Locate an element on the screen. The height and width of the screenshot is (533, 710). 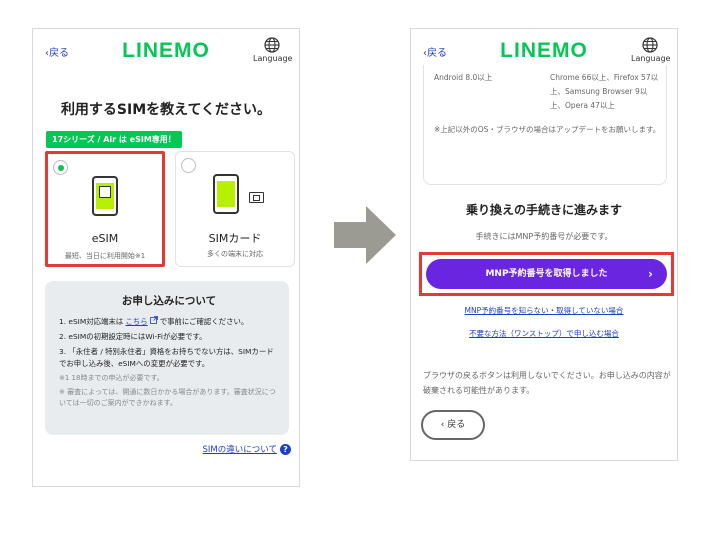
right-arrow-icon is located at coordinates (365, 235).